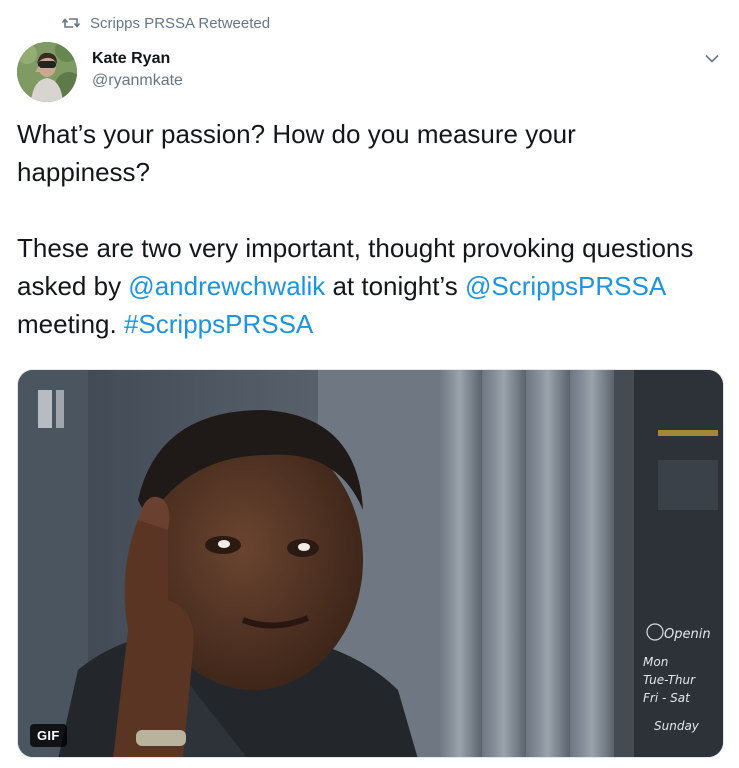 This screenshot has height=768, width=739. I want to click on retweet-icon, so click(71, 23).